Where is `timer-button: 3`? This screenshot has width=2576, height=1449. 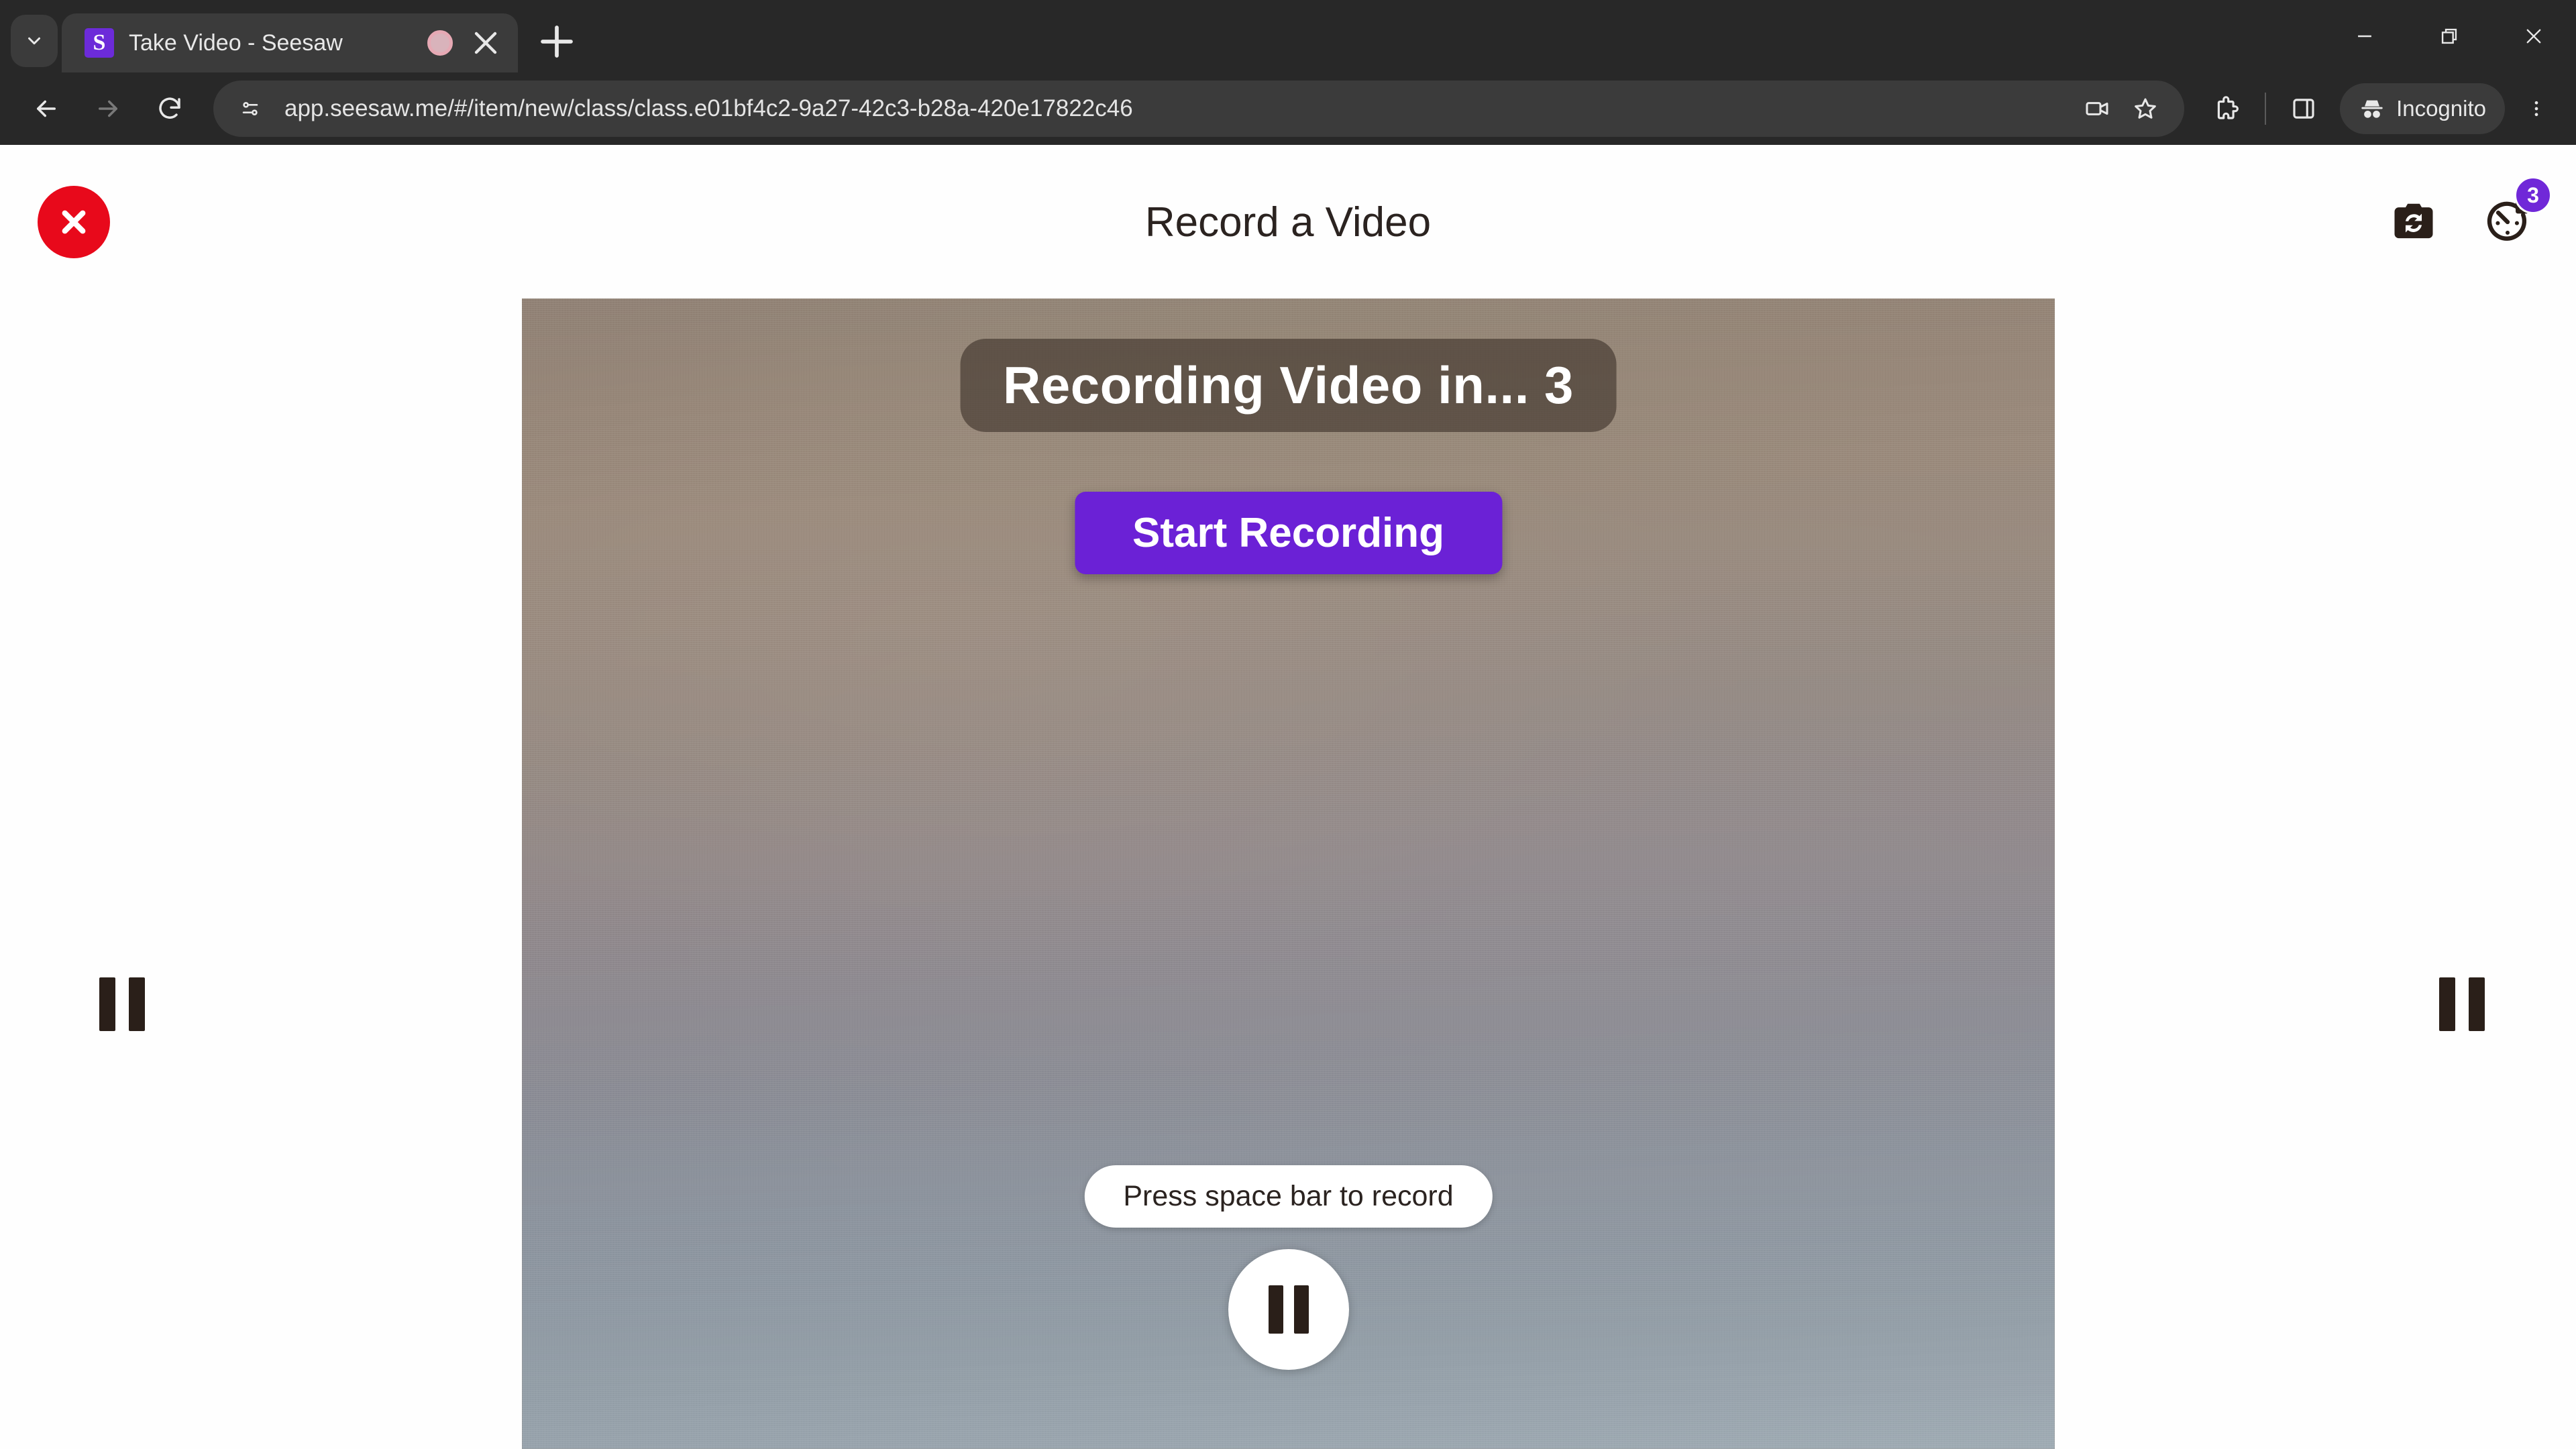
timer-button: 3 is located at coordinates (2514, 214).